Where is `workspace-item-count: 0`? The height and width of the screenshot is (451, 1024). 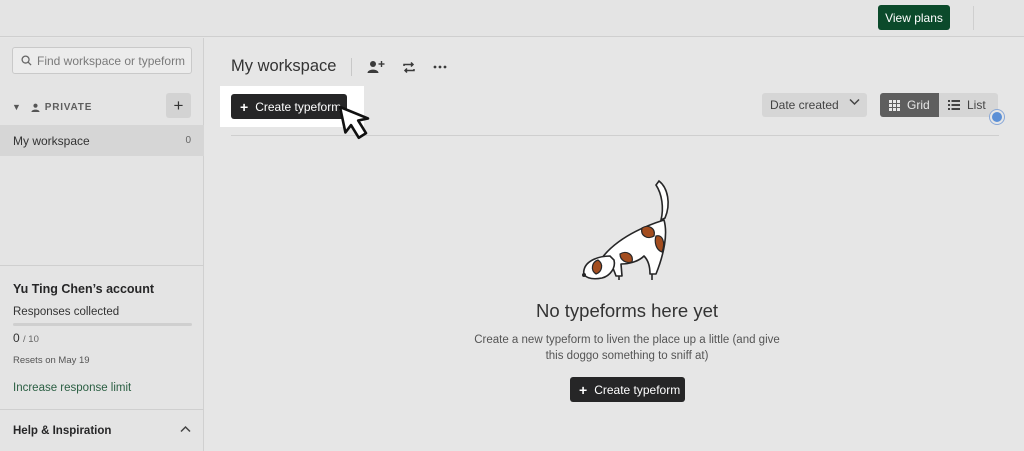
workspace-item-count: 0 is located at coordinates (188, 140).